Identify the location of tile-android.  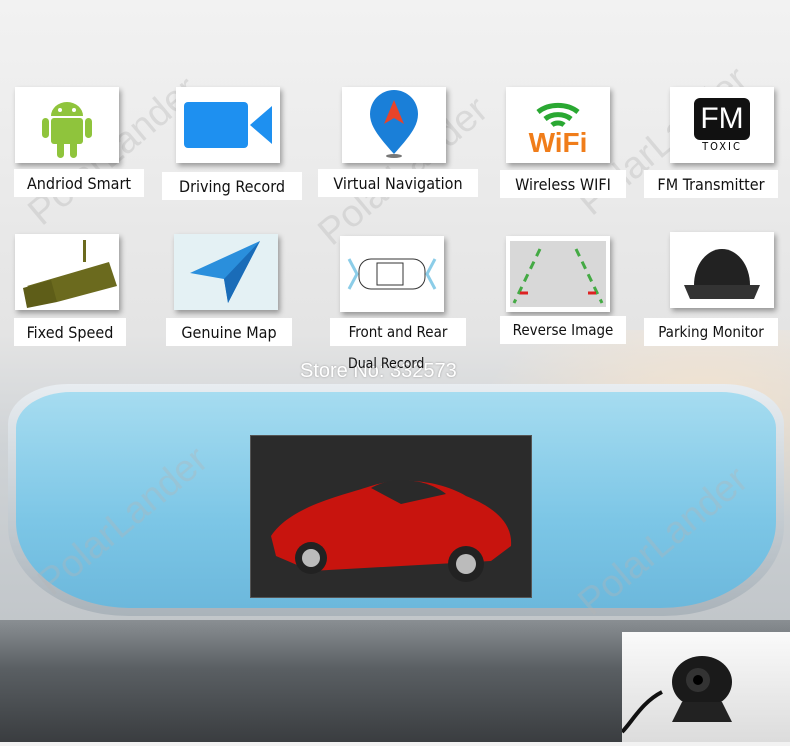
(67, 125).